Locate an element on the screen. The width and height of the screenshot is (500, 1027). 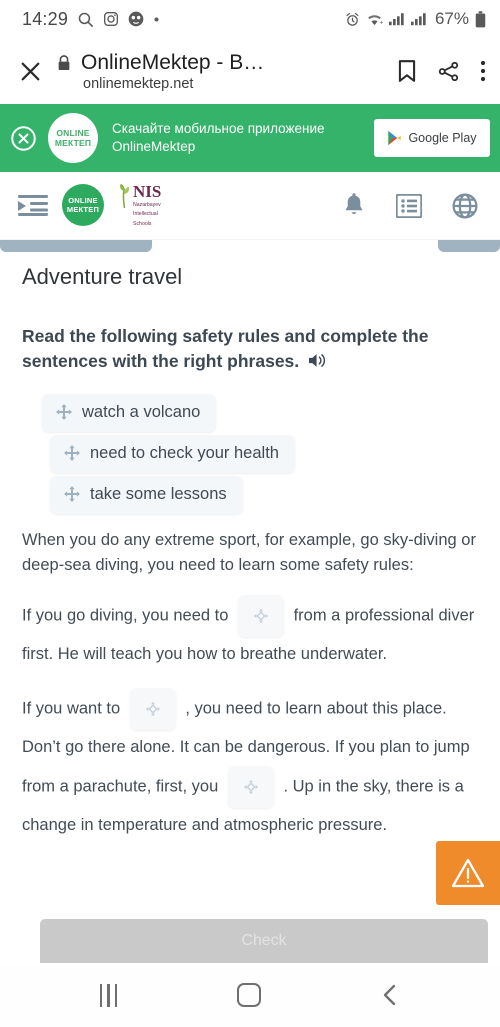
android-nav-bar is located at coordinates (250, 995).